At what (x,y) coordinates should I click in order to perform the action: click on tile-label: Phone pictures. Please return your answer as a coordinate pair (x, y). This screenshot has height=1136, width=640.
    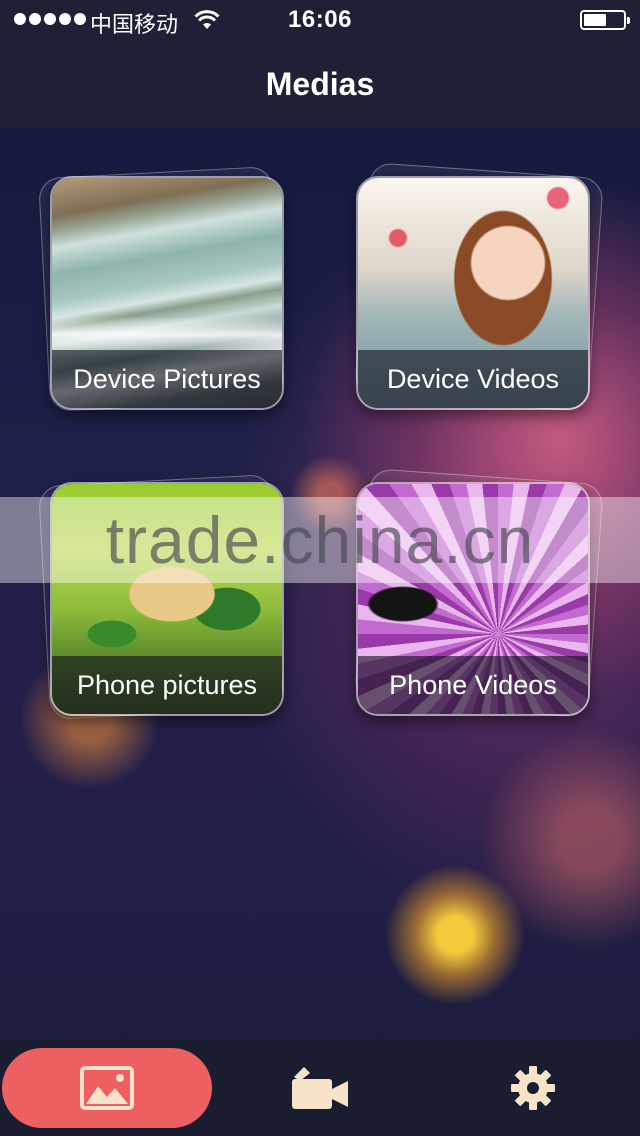
    Looking at the image, I should click on (167, 685).